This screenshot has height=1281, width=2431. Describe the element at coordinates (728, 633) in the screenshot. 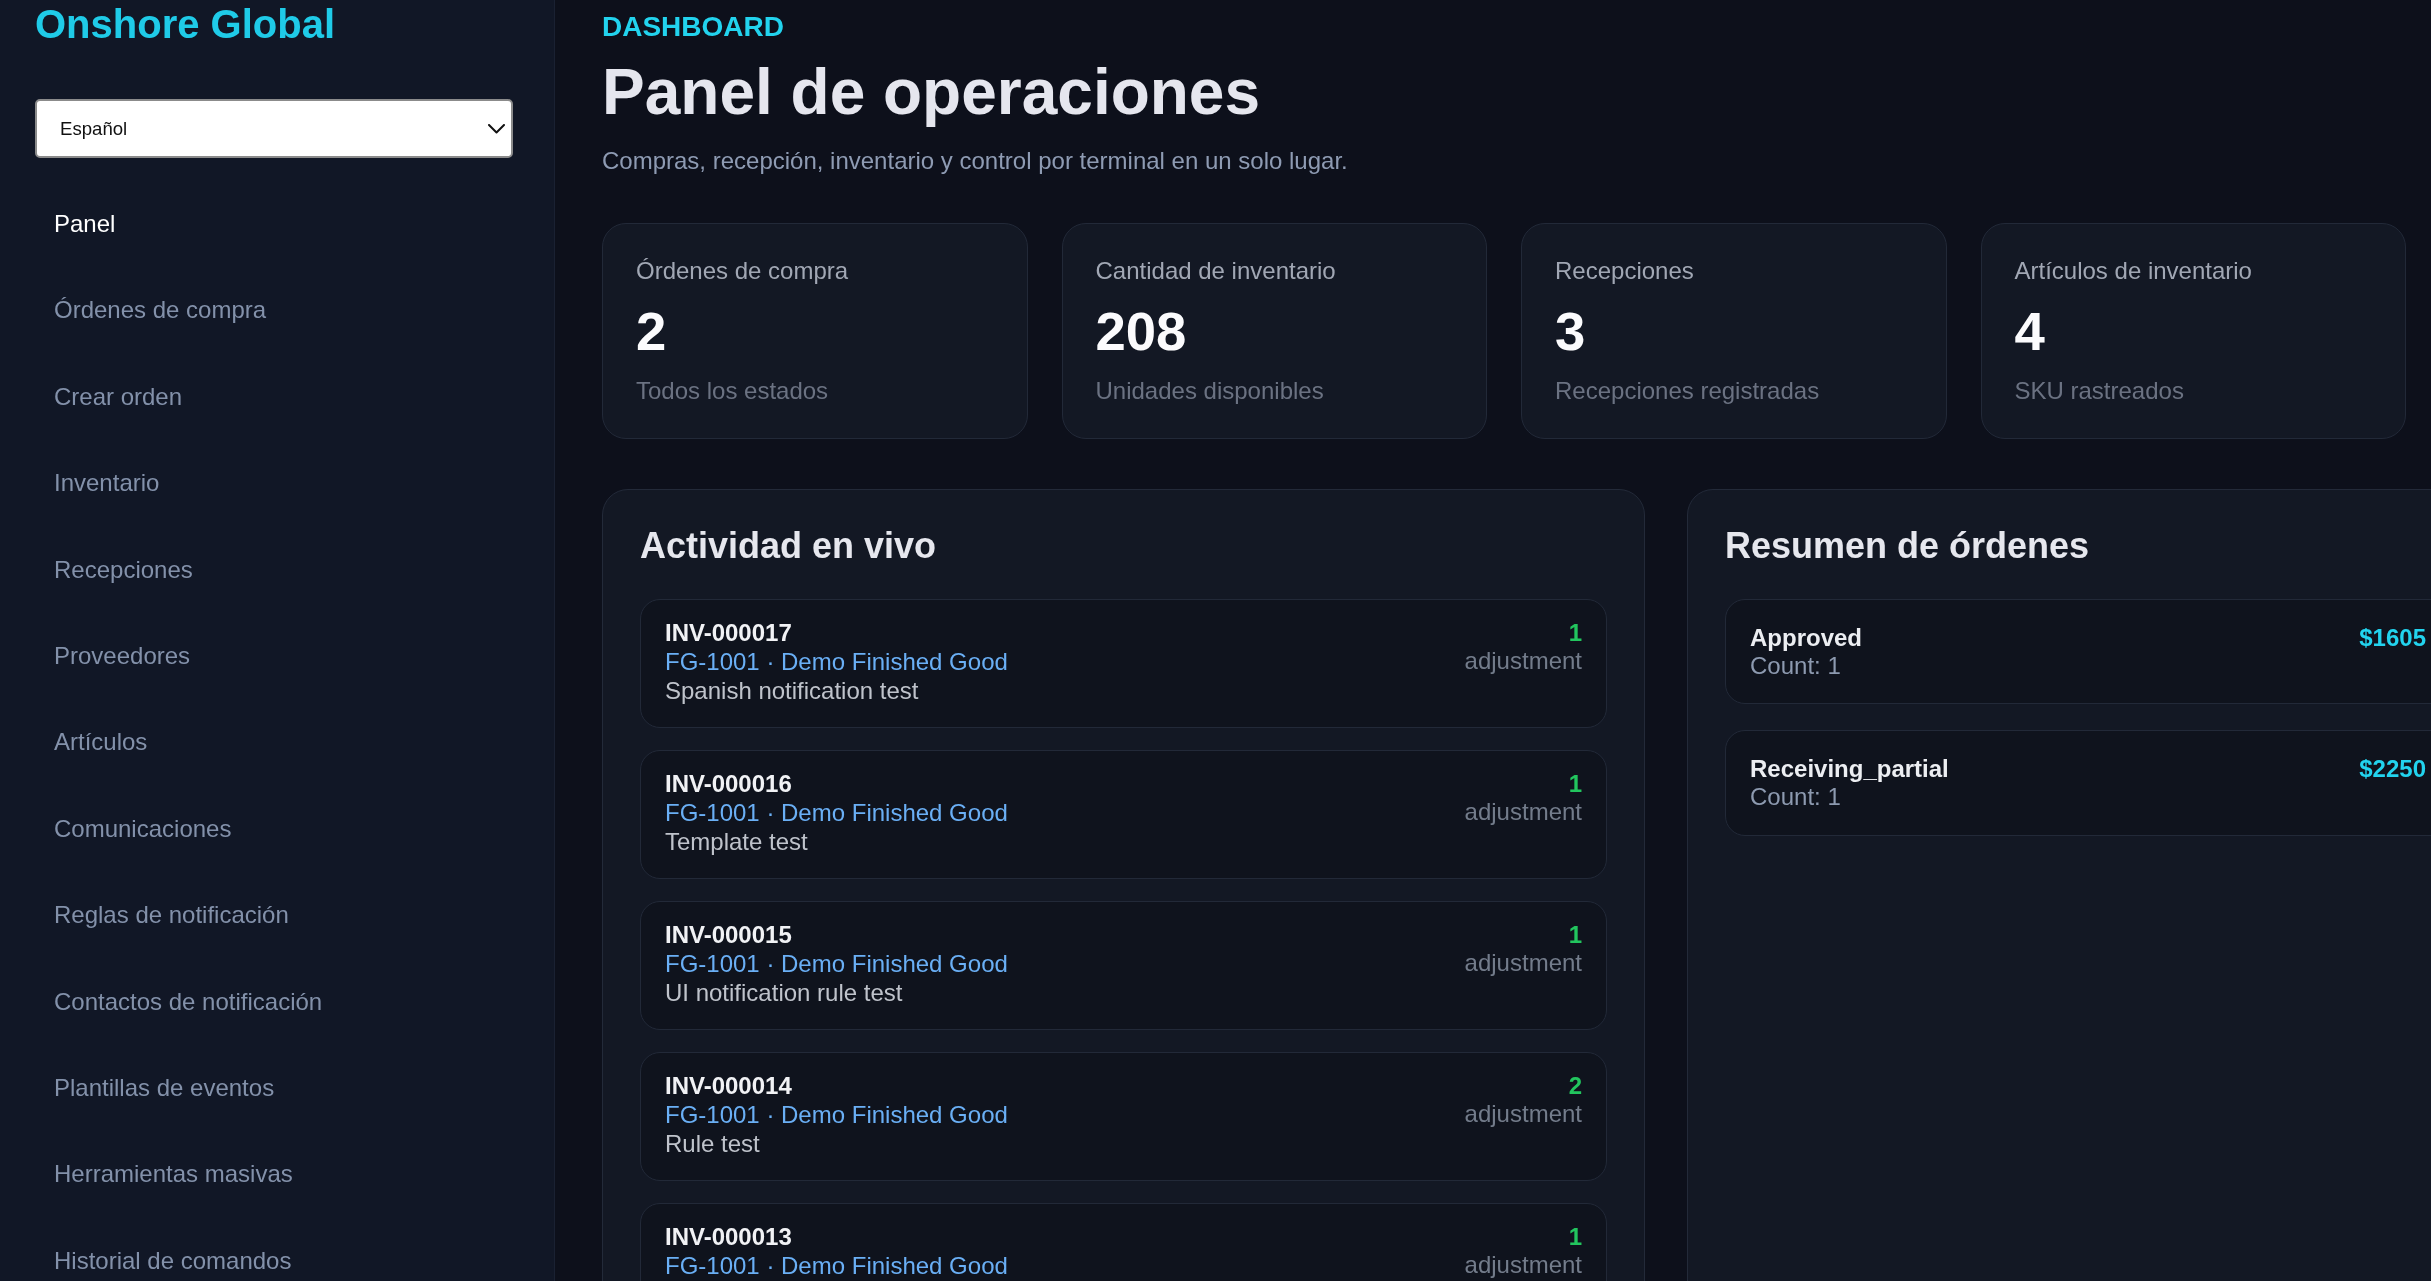

I see `entry-id: INV-000017` at that location.